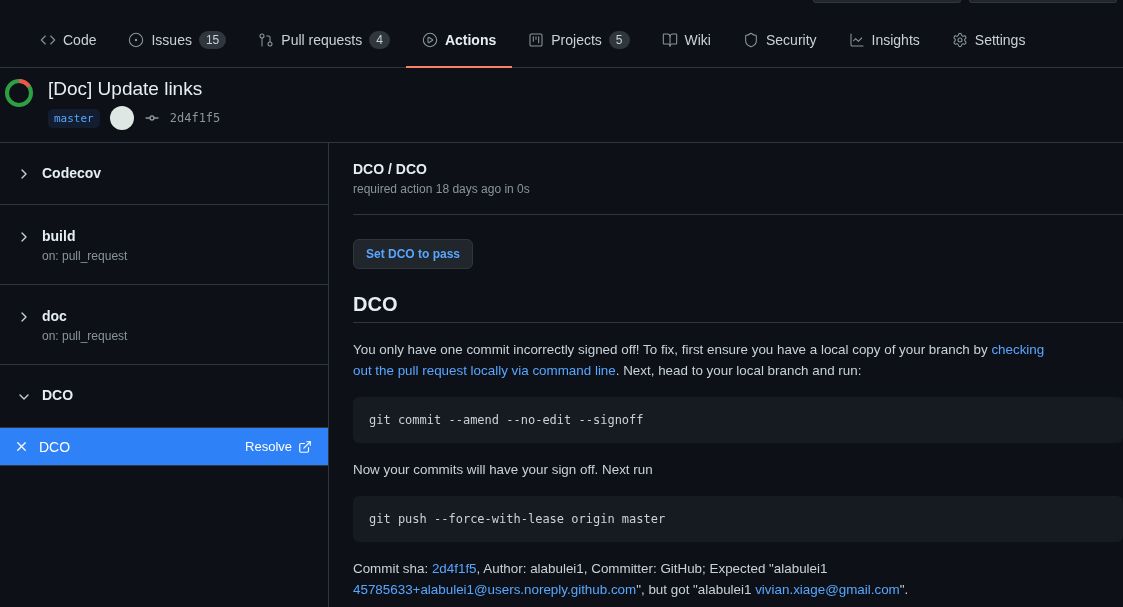 This screenshot has width=1123, height=607. Describe the element at coordinates (827, 589) in the screenshot. I see `link: vivian.xiage@gmail.com` at that location.